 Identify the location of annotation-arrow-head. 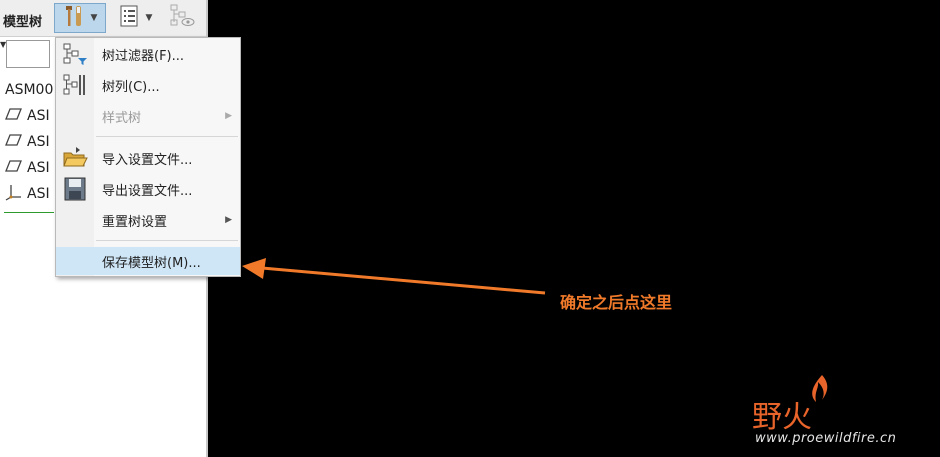
(254, 268).